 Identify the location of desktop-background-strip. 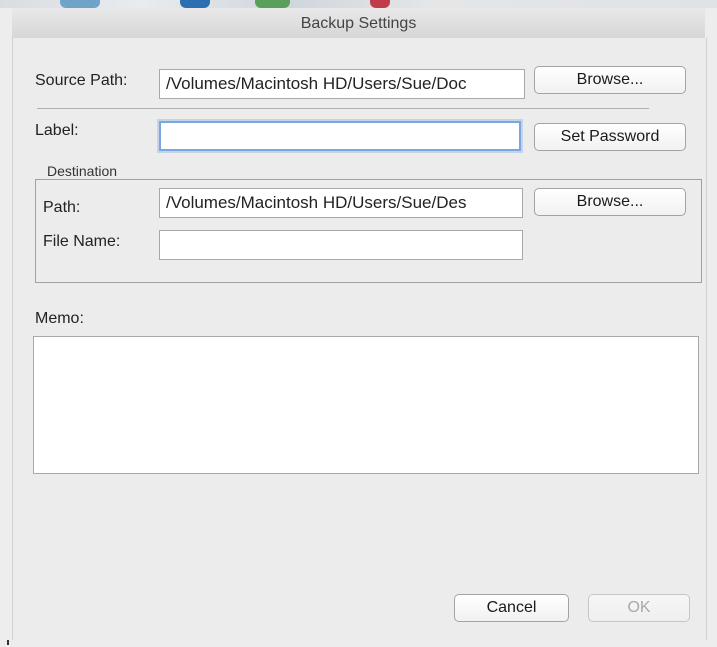
(358, 4).